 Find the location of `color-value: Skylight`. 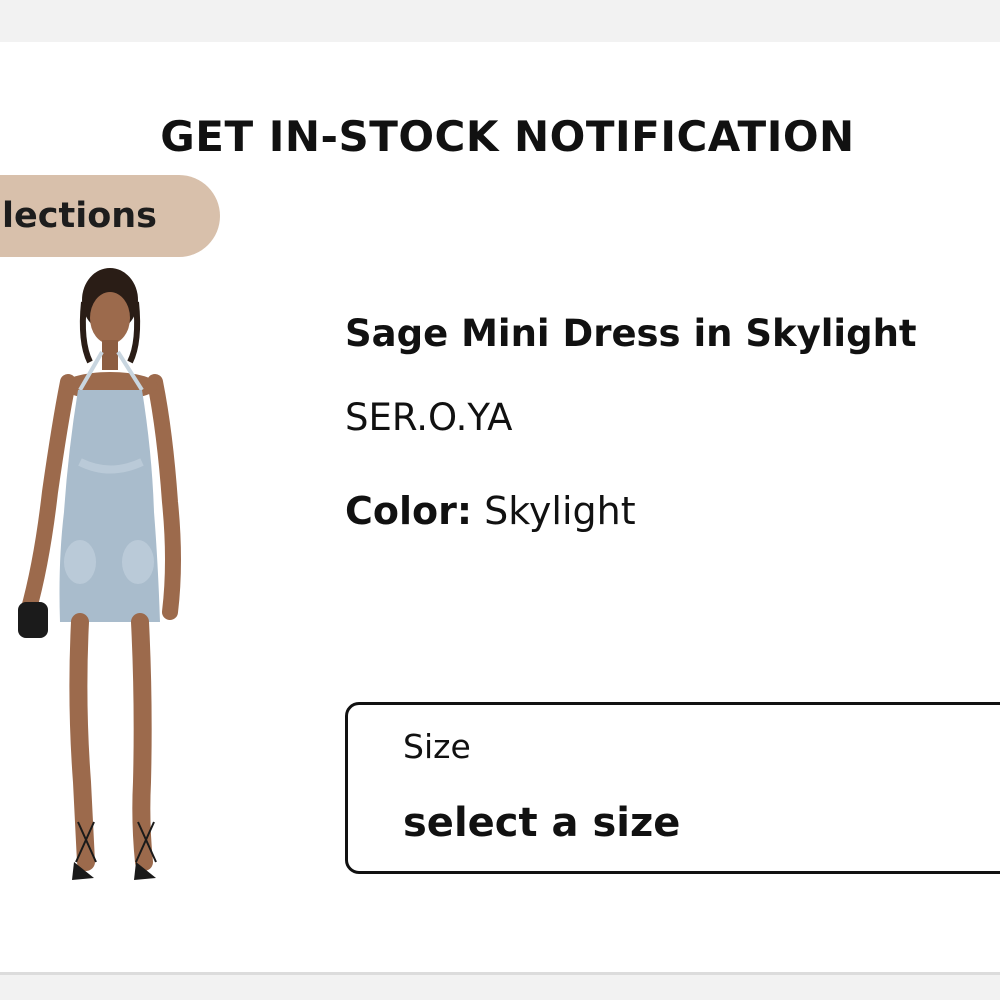

color-value: Skylight is located at coordinates (560, 511).